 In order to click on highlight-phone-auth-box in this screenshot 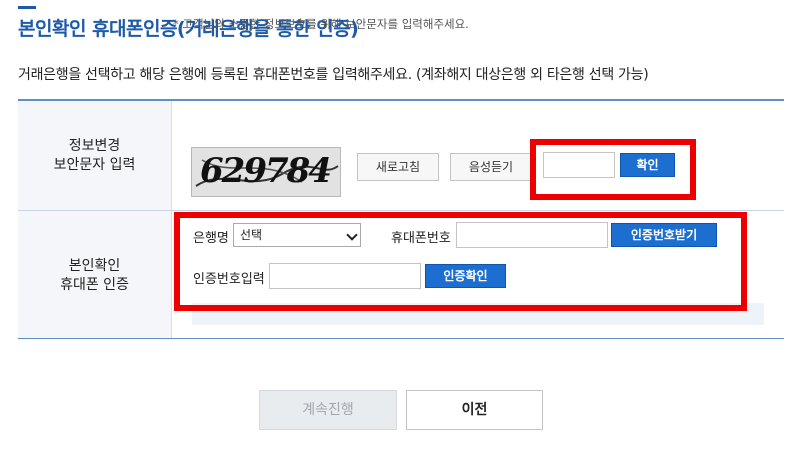, I will do `click(460, 261)`.